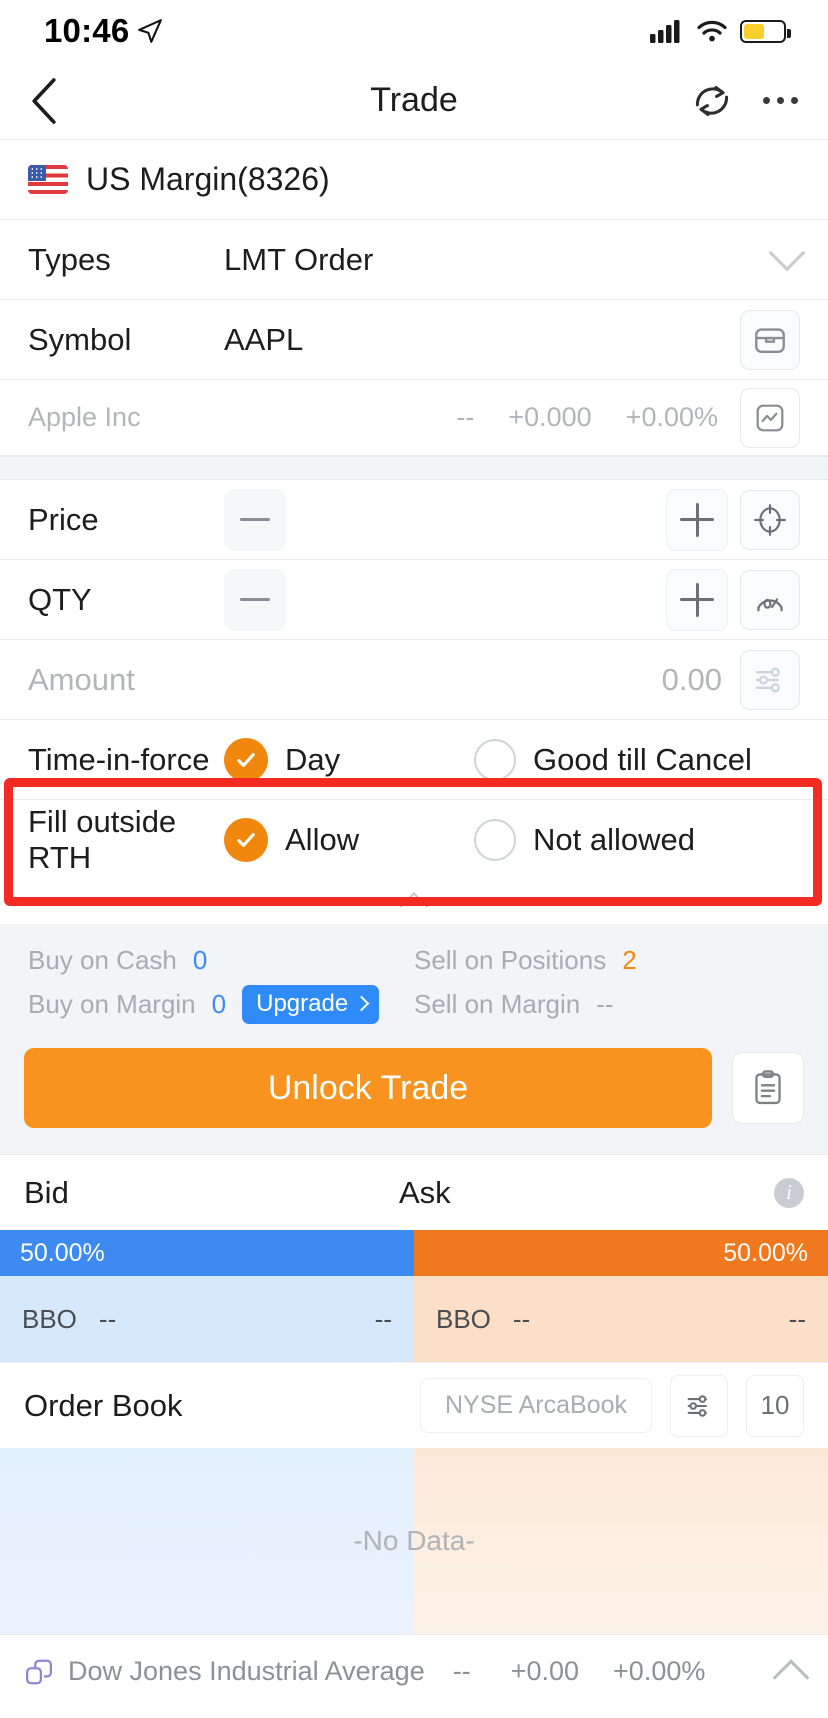 This screenshot has width=828, height=1718. What do you see at coordinates (207, 1319) in the screenshot?
I see `bbo-bid: BBO -- --` at bounding box center [207, 1319].